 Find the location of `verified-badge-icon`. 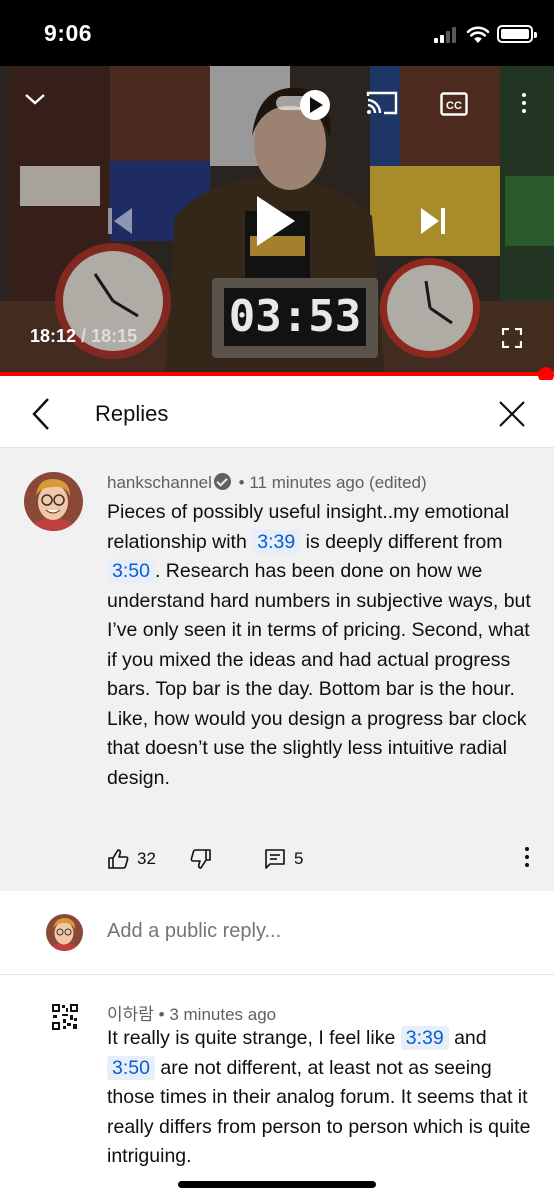

verified-badge-icon is located at coordinates (222, 481).